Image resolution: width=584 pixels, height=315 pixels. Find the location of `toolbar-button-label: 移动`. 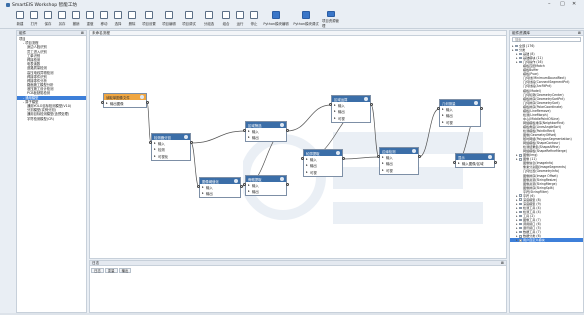

toolbar-button-label: 移动 is located at coordinates (104, 23).